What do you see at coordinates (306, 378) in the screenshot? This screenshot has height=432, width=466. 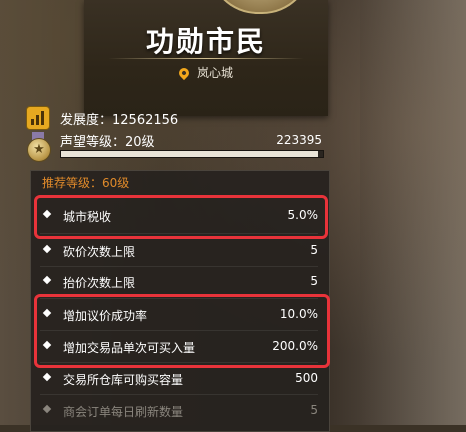 I see `benefit-value: 500` at bounding box center [306, 378].